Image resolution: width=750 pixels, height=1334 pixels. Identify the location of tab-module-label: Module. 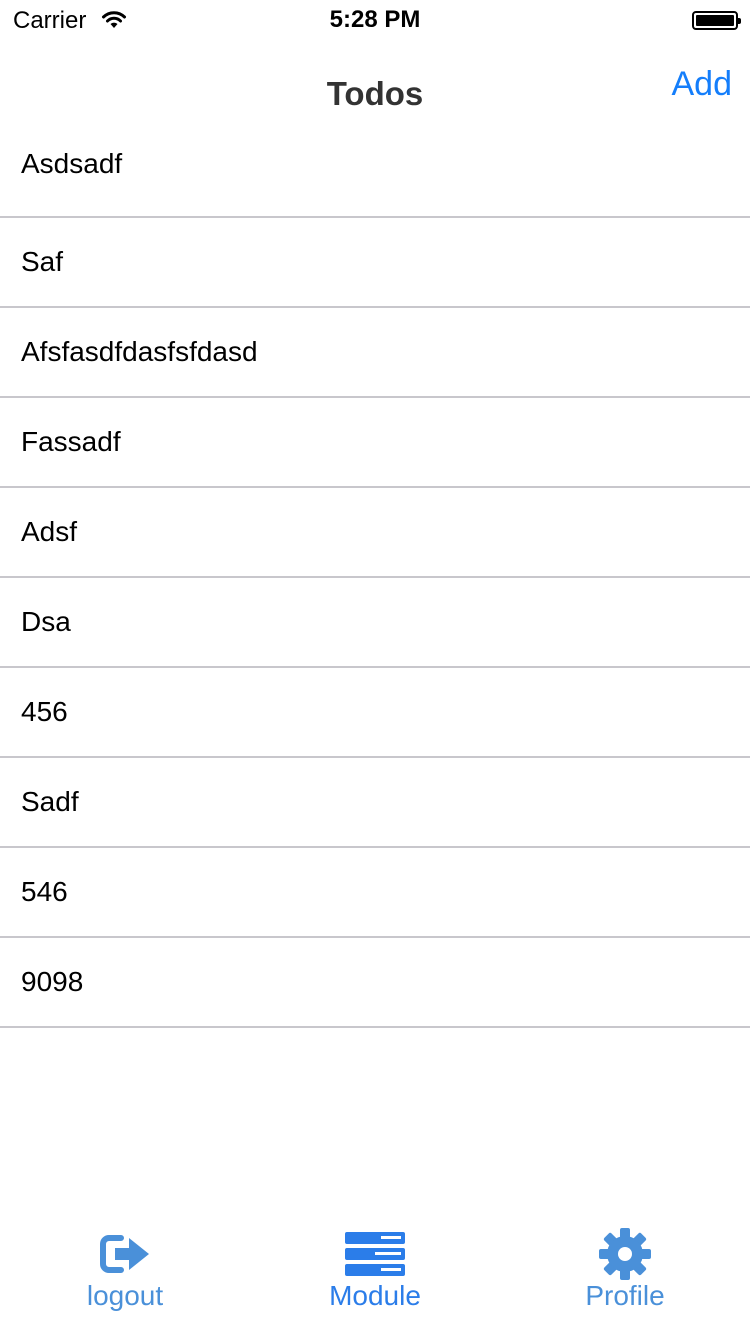
(375, 1295).